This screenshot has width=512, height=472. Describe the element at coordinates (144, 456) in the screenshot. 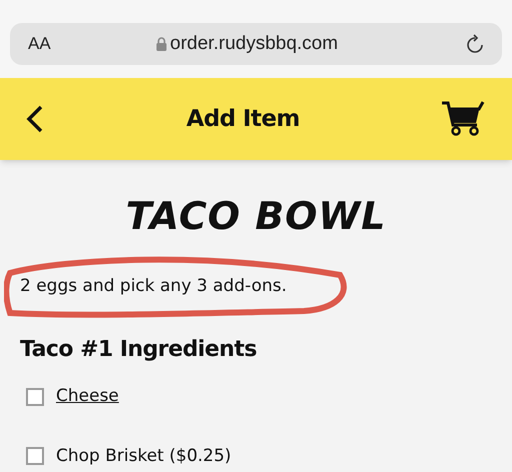

I see `option-label: Chop Brisket ($0.25)` at that location.